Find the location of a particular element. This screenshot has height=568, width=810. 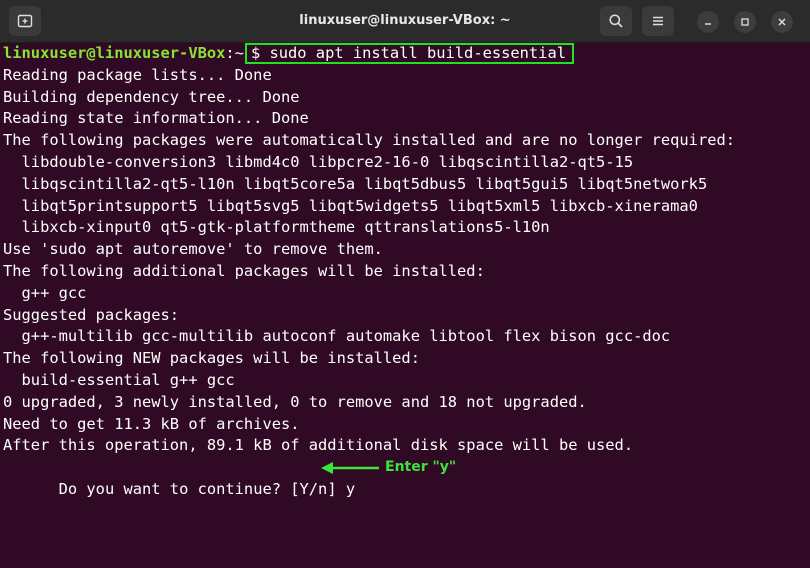

window-title: linuxuser@linuxuser-VBox: ~ is located at coordinates (405, 20).